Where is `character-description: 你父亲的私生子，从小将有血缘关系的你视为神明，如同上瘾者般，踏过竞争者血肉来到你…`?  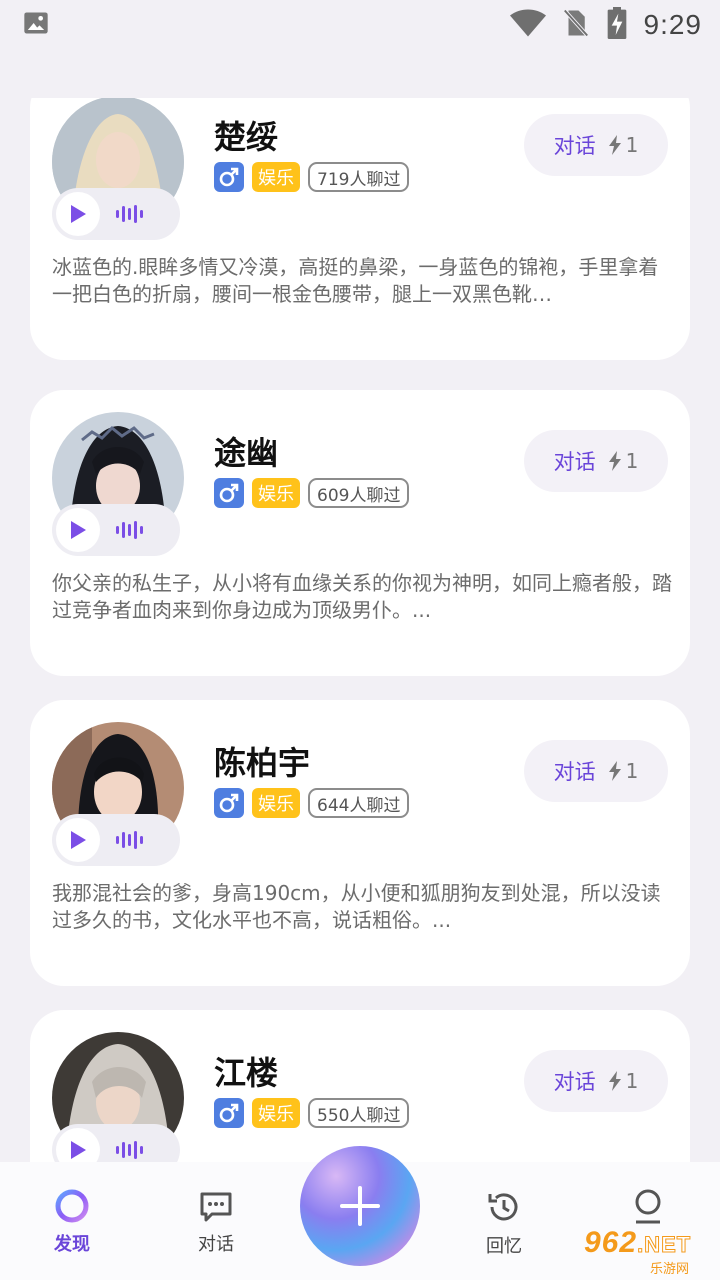
character-description: 你父亲的私生子，从小将有血缘关系的你视为神明，如同上瘾者般，踏过竞争者血肉来到你… is located at coordinates (362, 596).